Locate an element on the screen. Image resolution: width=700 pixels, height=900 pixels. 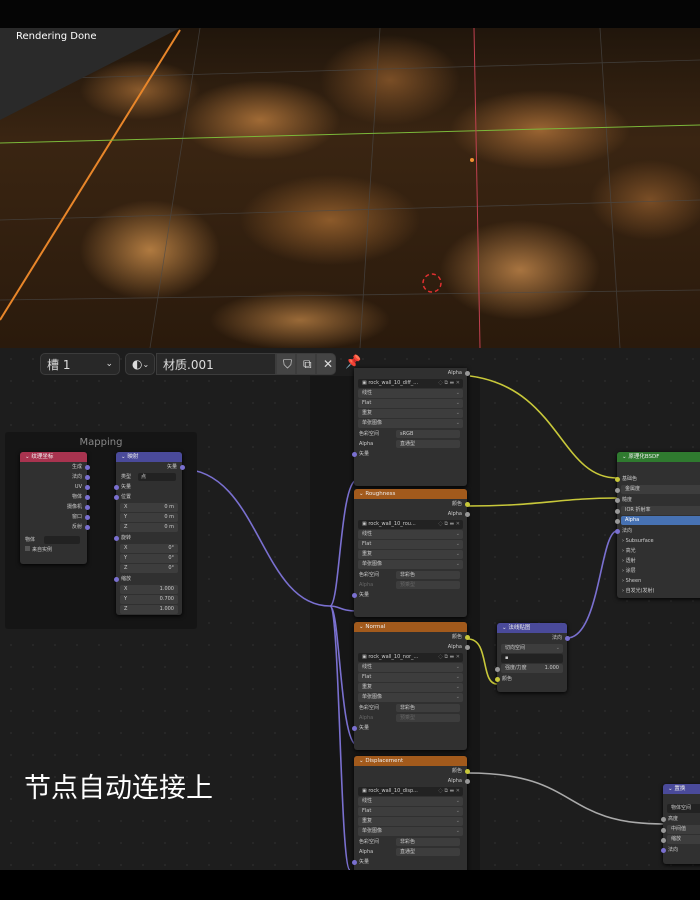
image-selector: ▣ rock_wall_10_nor_... ◌ ⧉ ▬ ✕ is located at coordinates (410, 657).